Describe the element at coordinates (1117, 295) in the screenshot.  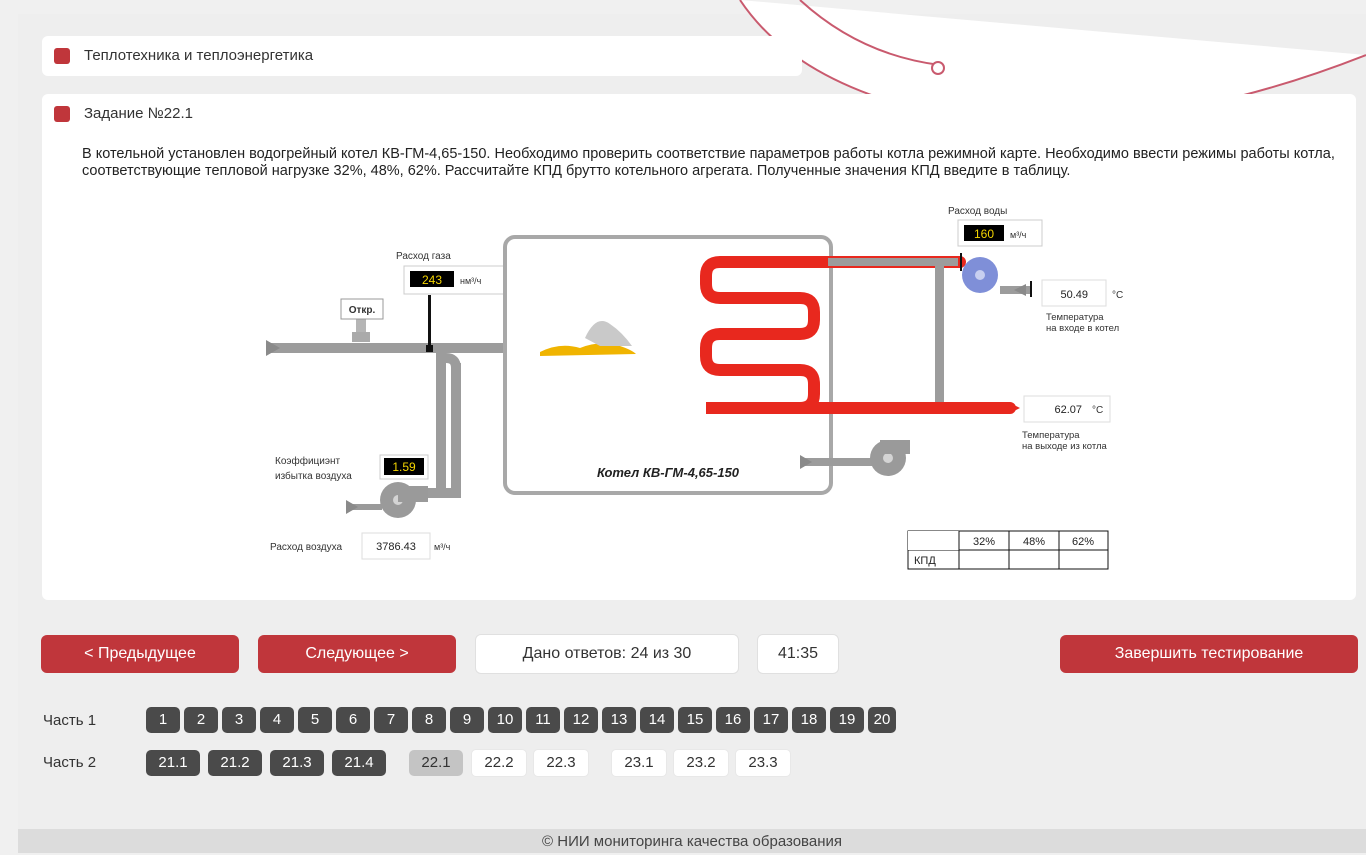
I see `temp-in-unit: °C` at that location.